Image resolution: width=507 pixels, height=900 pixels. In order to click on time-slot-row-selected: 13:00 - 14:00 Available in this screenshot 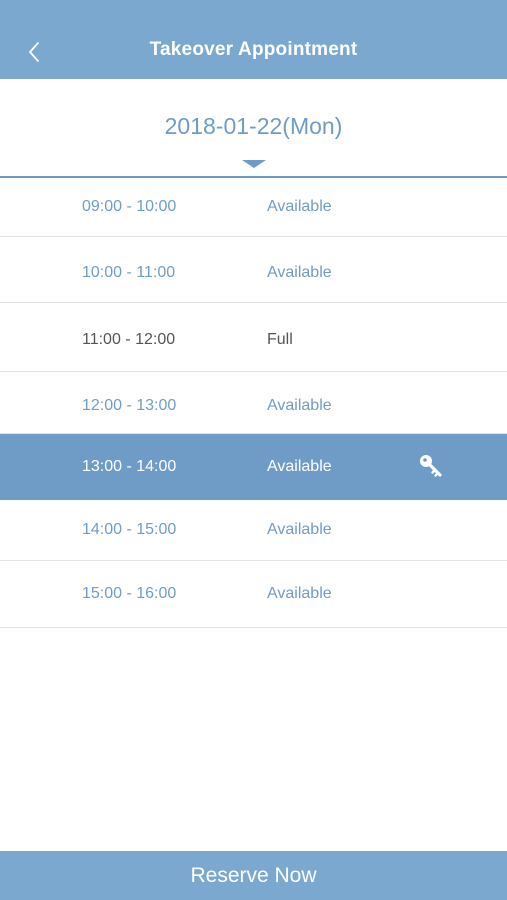, I will do `click(253, 467)`.